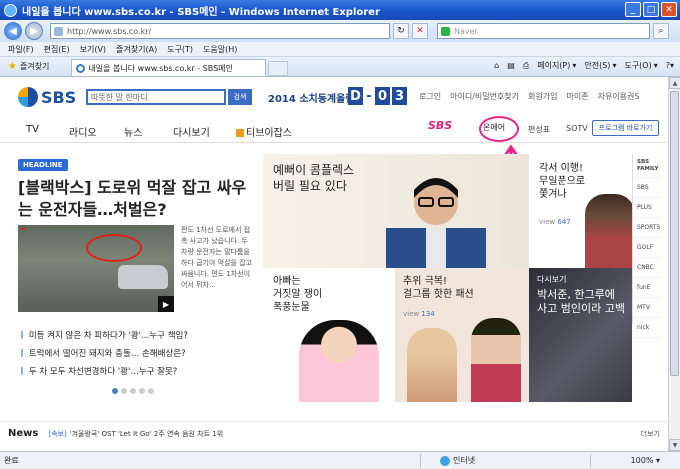 This screenshot has width=680, height=469. Describe the element at coordinates (661, 31) in the screenshot. I see `search-icon: ⌕` at that location.